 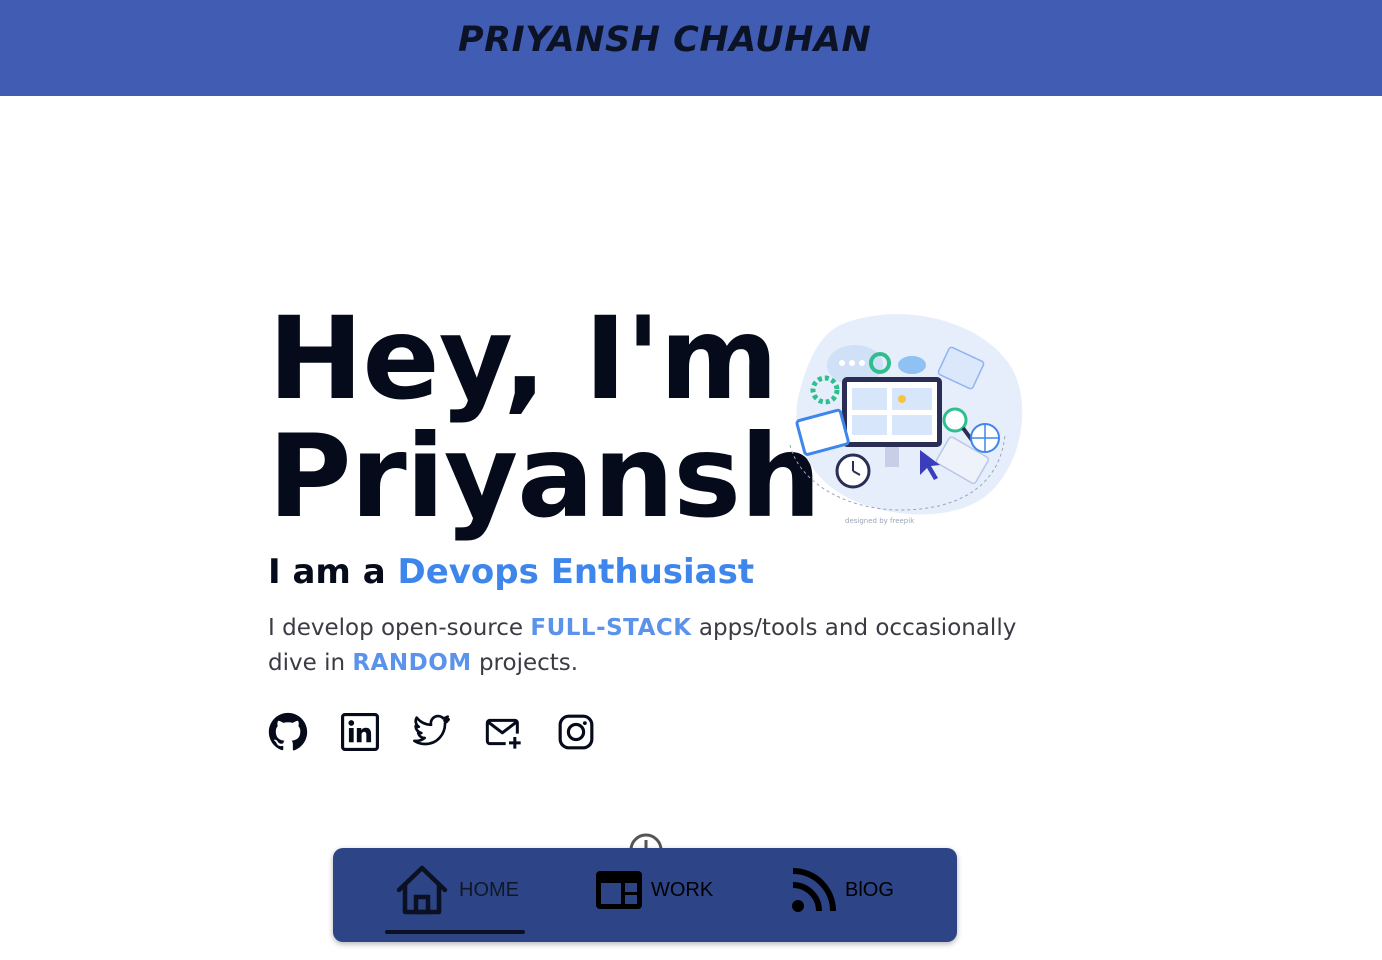 What do you see at coordinates (664, 40) in the screenshot?
I see `site-title: PRIYANSH CHAUHAN` at bounding box center [664, 40].